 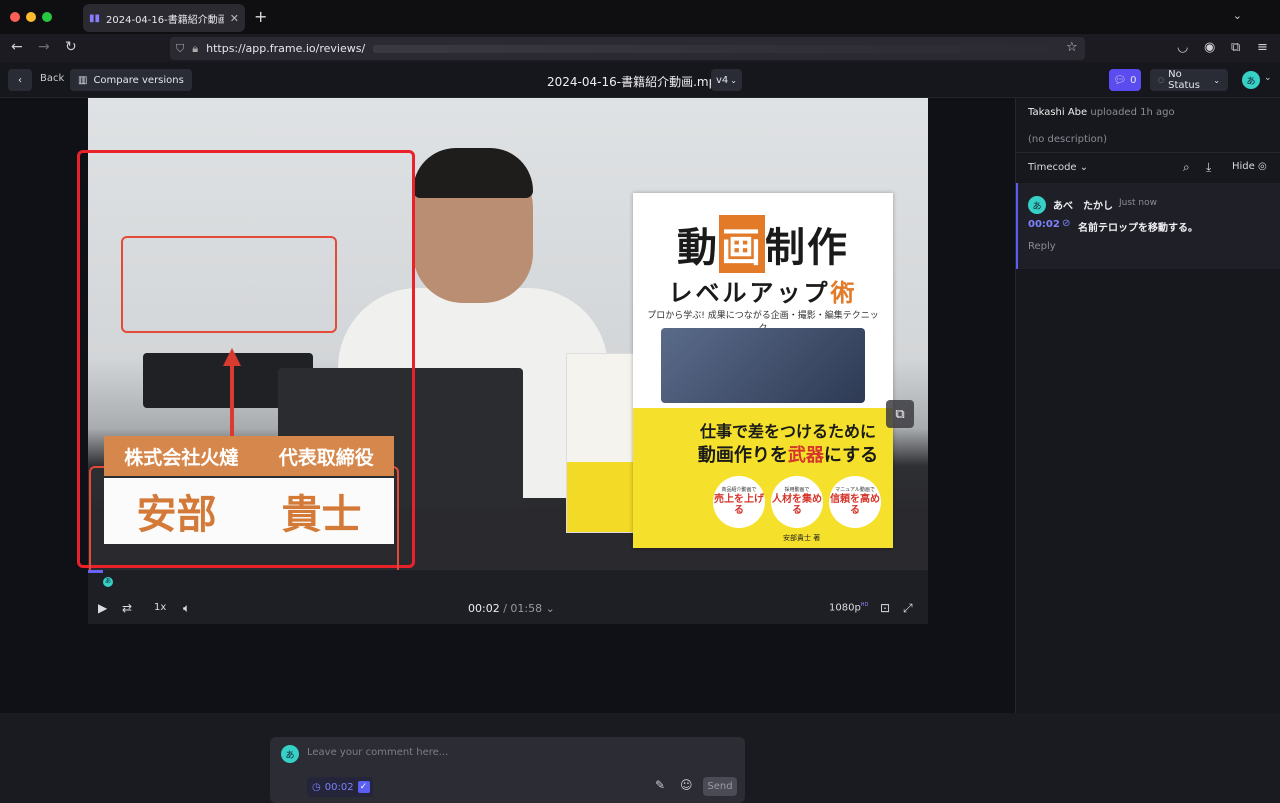 I want to click on comment-icon: 💬︎, so click(x=1120, y=80).